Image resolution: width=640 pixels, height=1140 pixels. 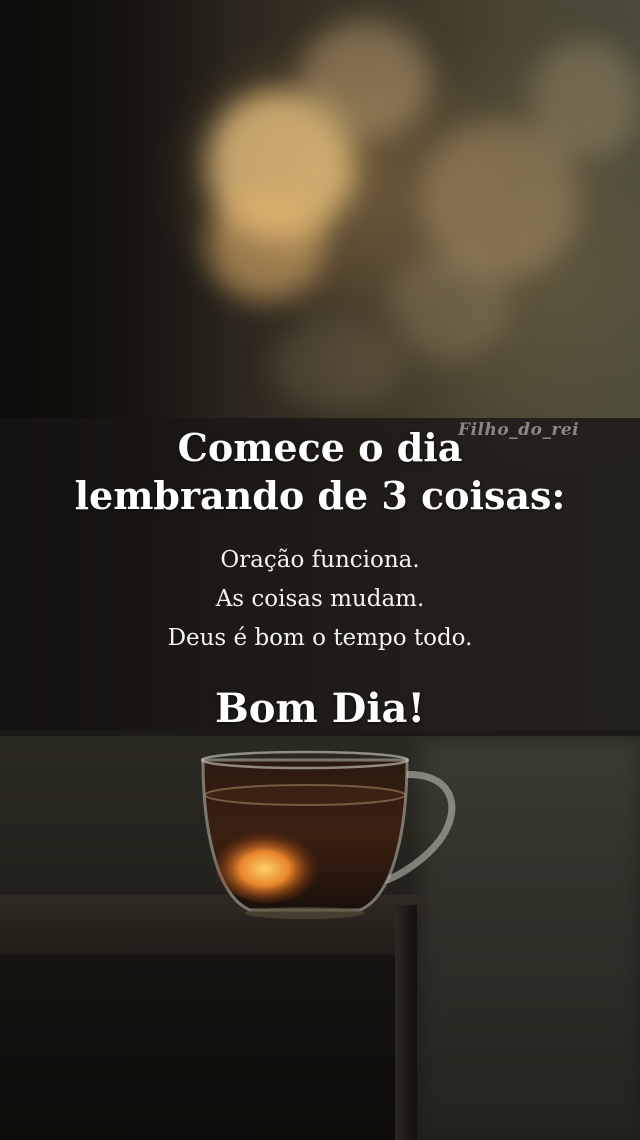 I want to click on greeting: Bom Dia!, so click(x=320, y=708).